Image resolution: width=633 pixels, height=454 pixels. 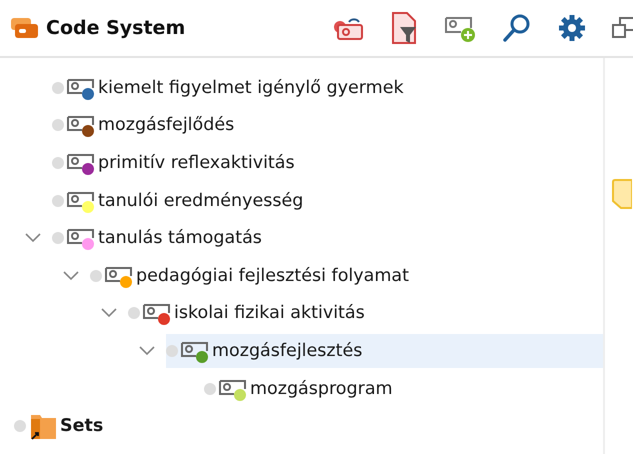 I want to click on settings-icon, so click(x=572, y=28).